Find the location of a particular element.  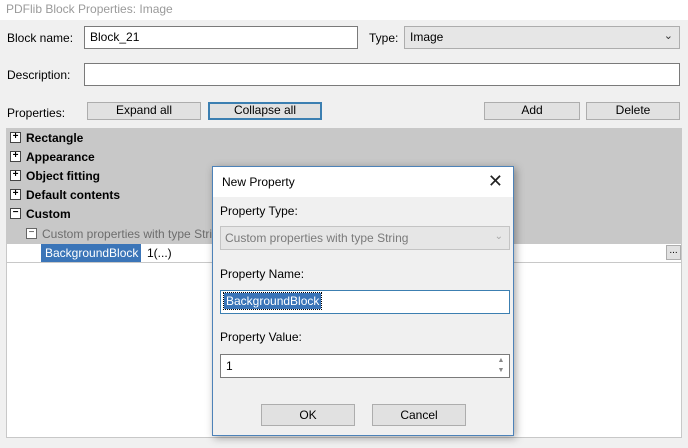

ok-button: OK is located at coordinates (308, 415).